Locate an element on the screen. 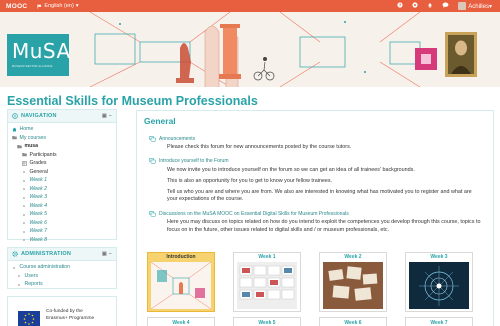  avatar is located at coordinates (462, 6).